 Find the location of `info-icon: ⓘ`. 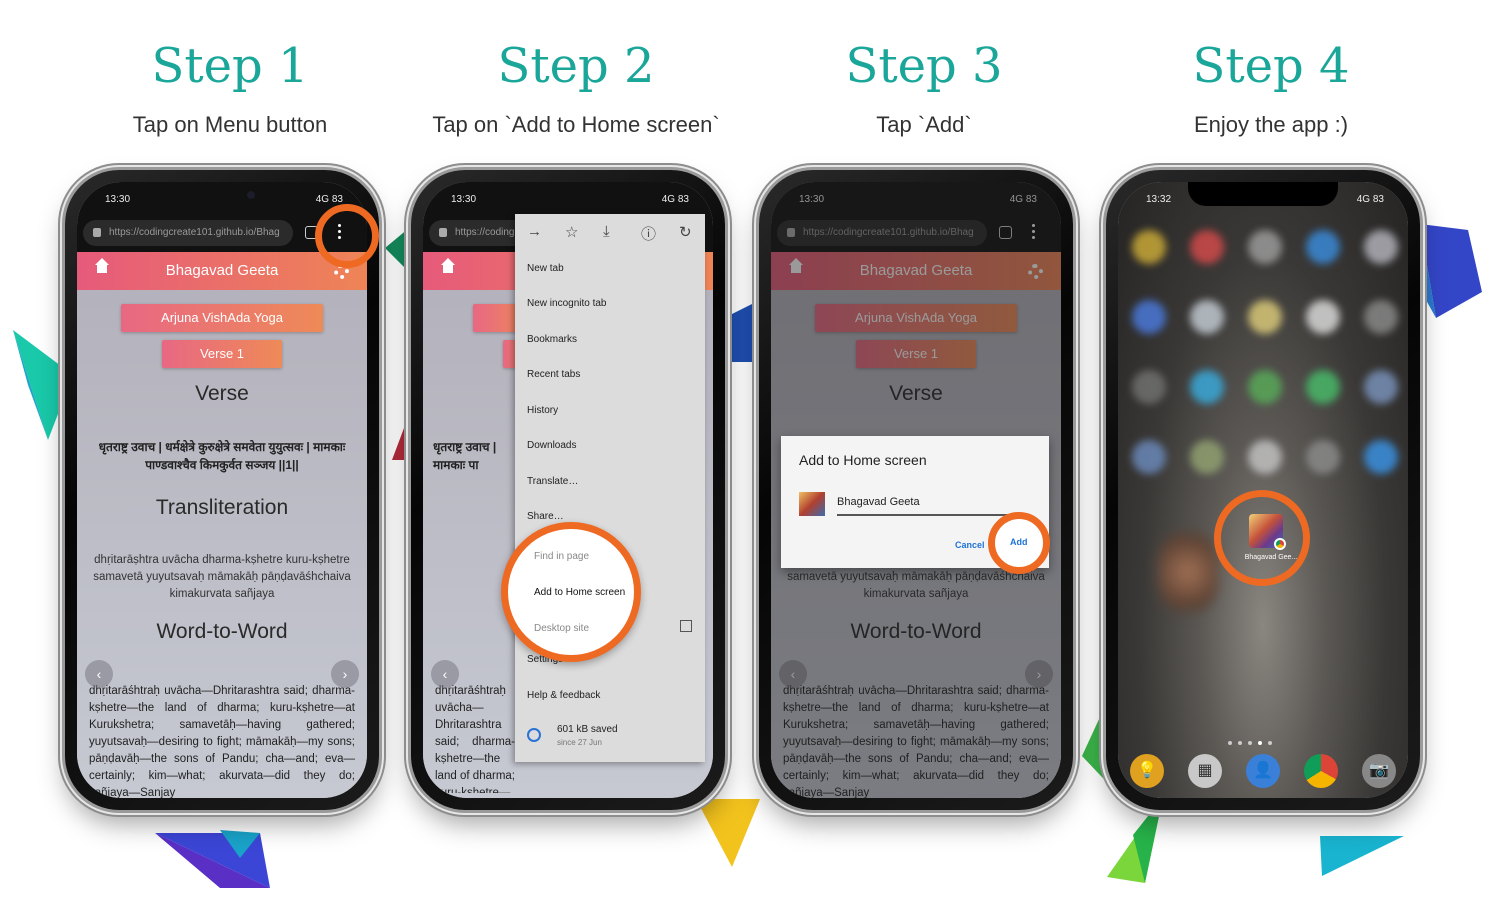

info-icon: ⓘ is located at coordinates (648, 233).